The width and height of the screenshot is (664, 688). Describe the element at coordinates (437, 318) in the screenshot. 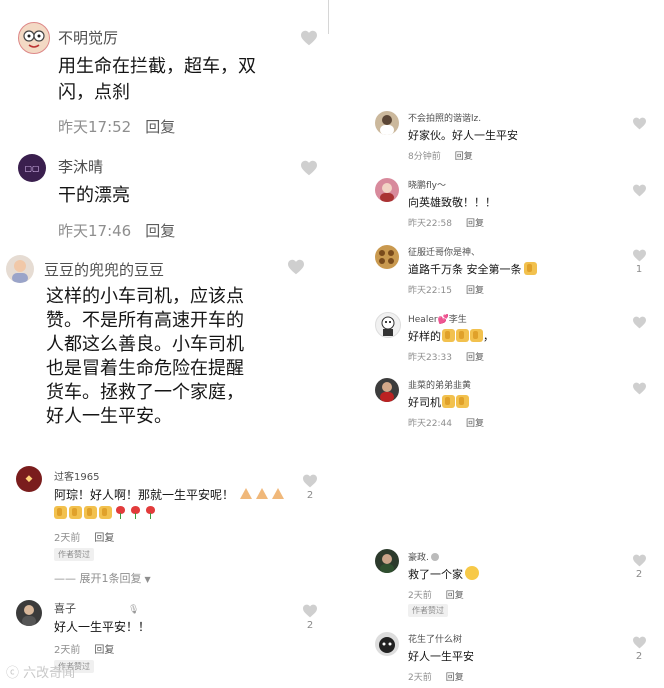

I see `commenter-name: Healer💕李生` at that location.